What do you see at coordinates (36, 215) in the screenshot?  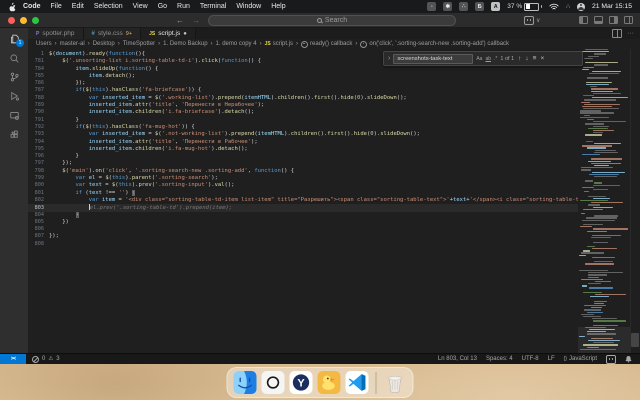 I see `line-number: 804` at bounding box center [36, 215].